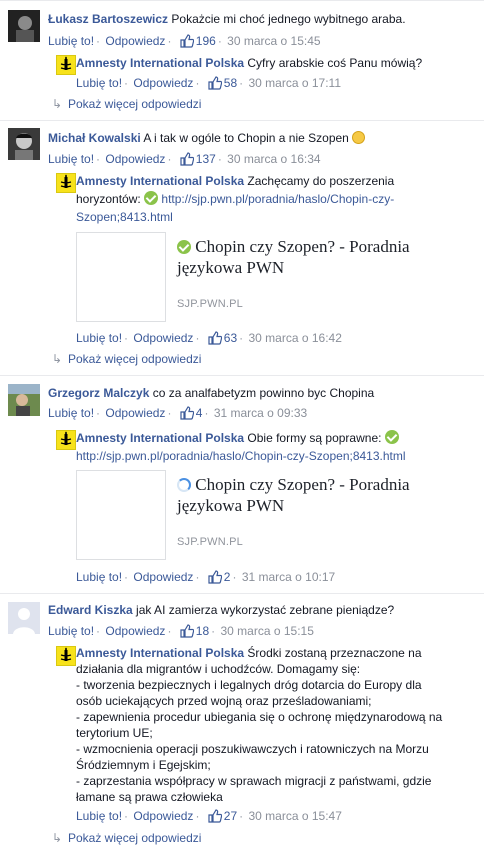 This screenshot has width=484, height=855. I want to click on comment-text: A i tak w ogóle to Chopin a nie Szopen, so click(246, 138).